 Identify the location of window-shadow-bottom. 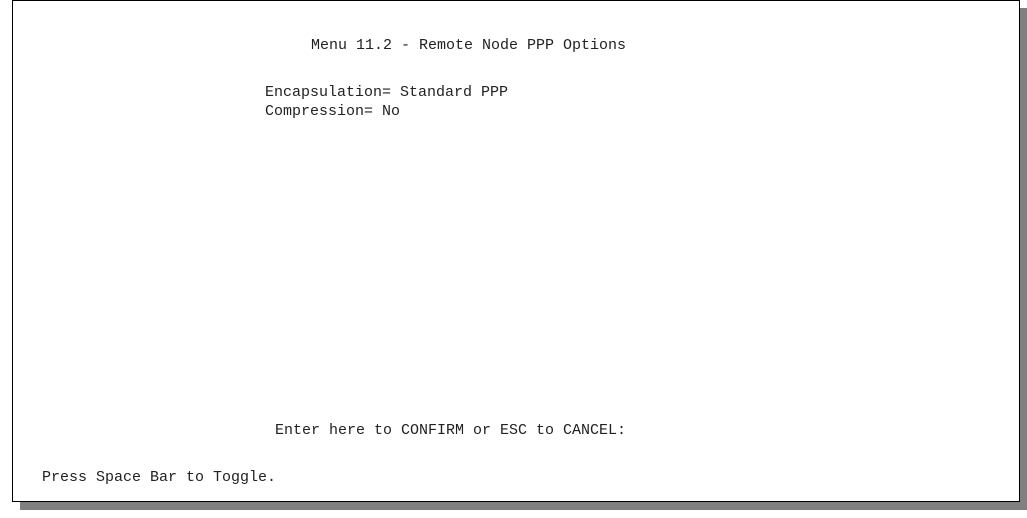
(523, 506).